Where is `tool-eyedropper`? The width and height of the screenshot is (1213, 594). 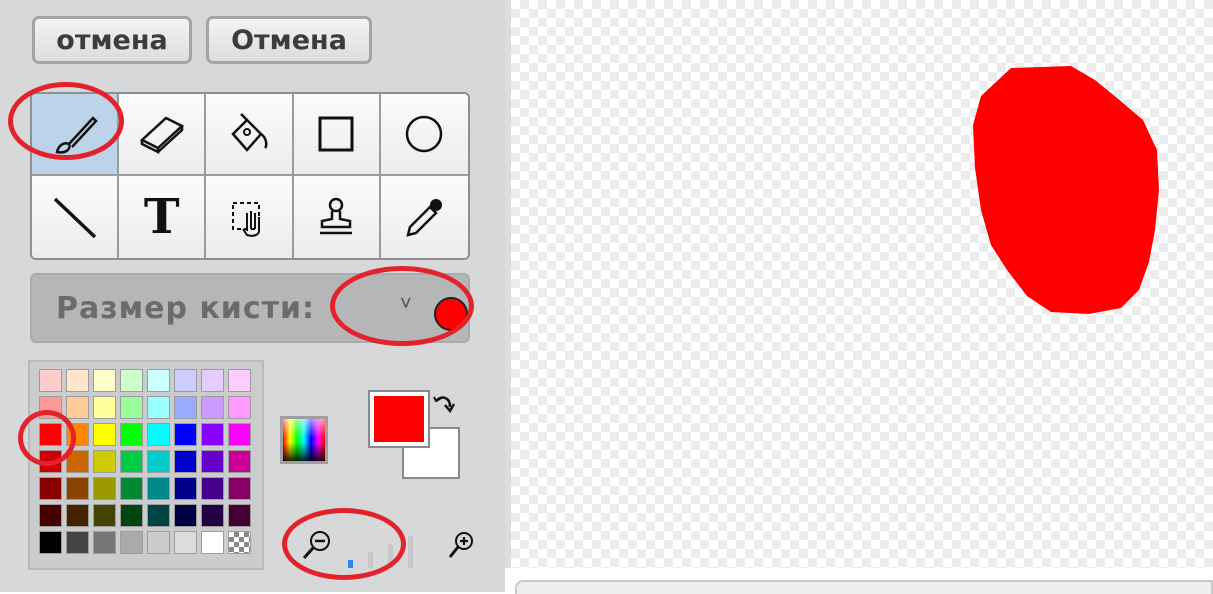
tool-eyedropper is located at coordinates (424, 217).